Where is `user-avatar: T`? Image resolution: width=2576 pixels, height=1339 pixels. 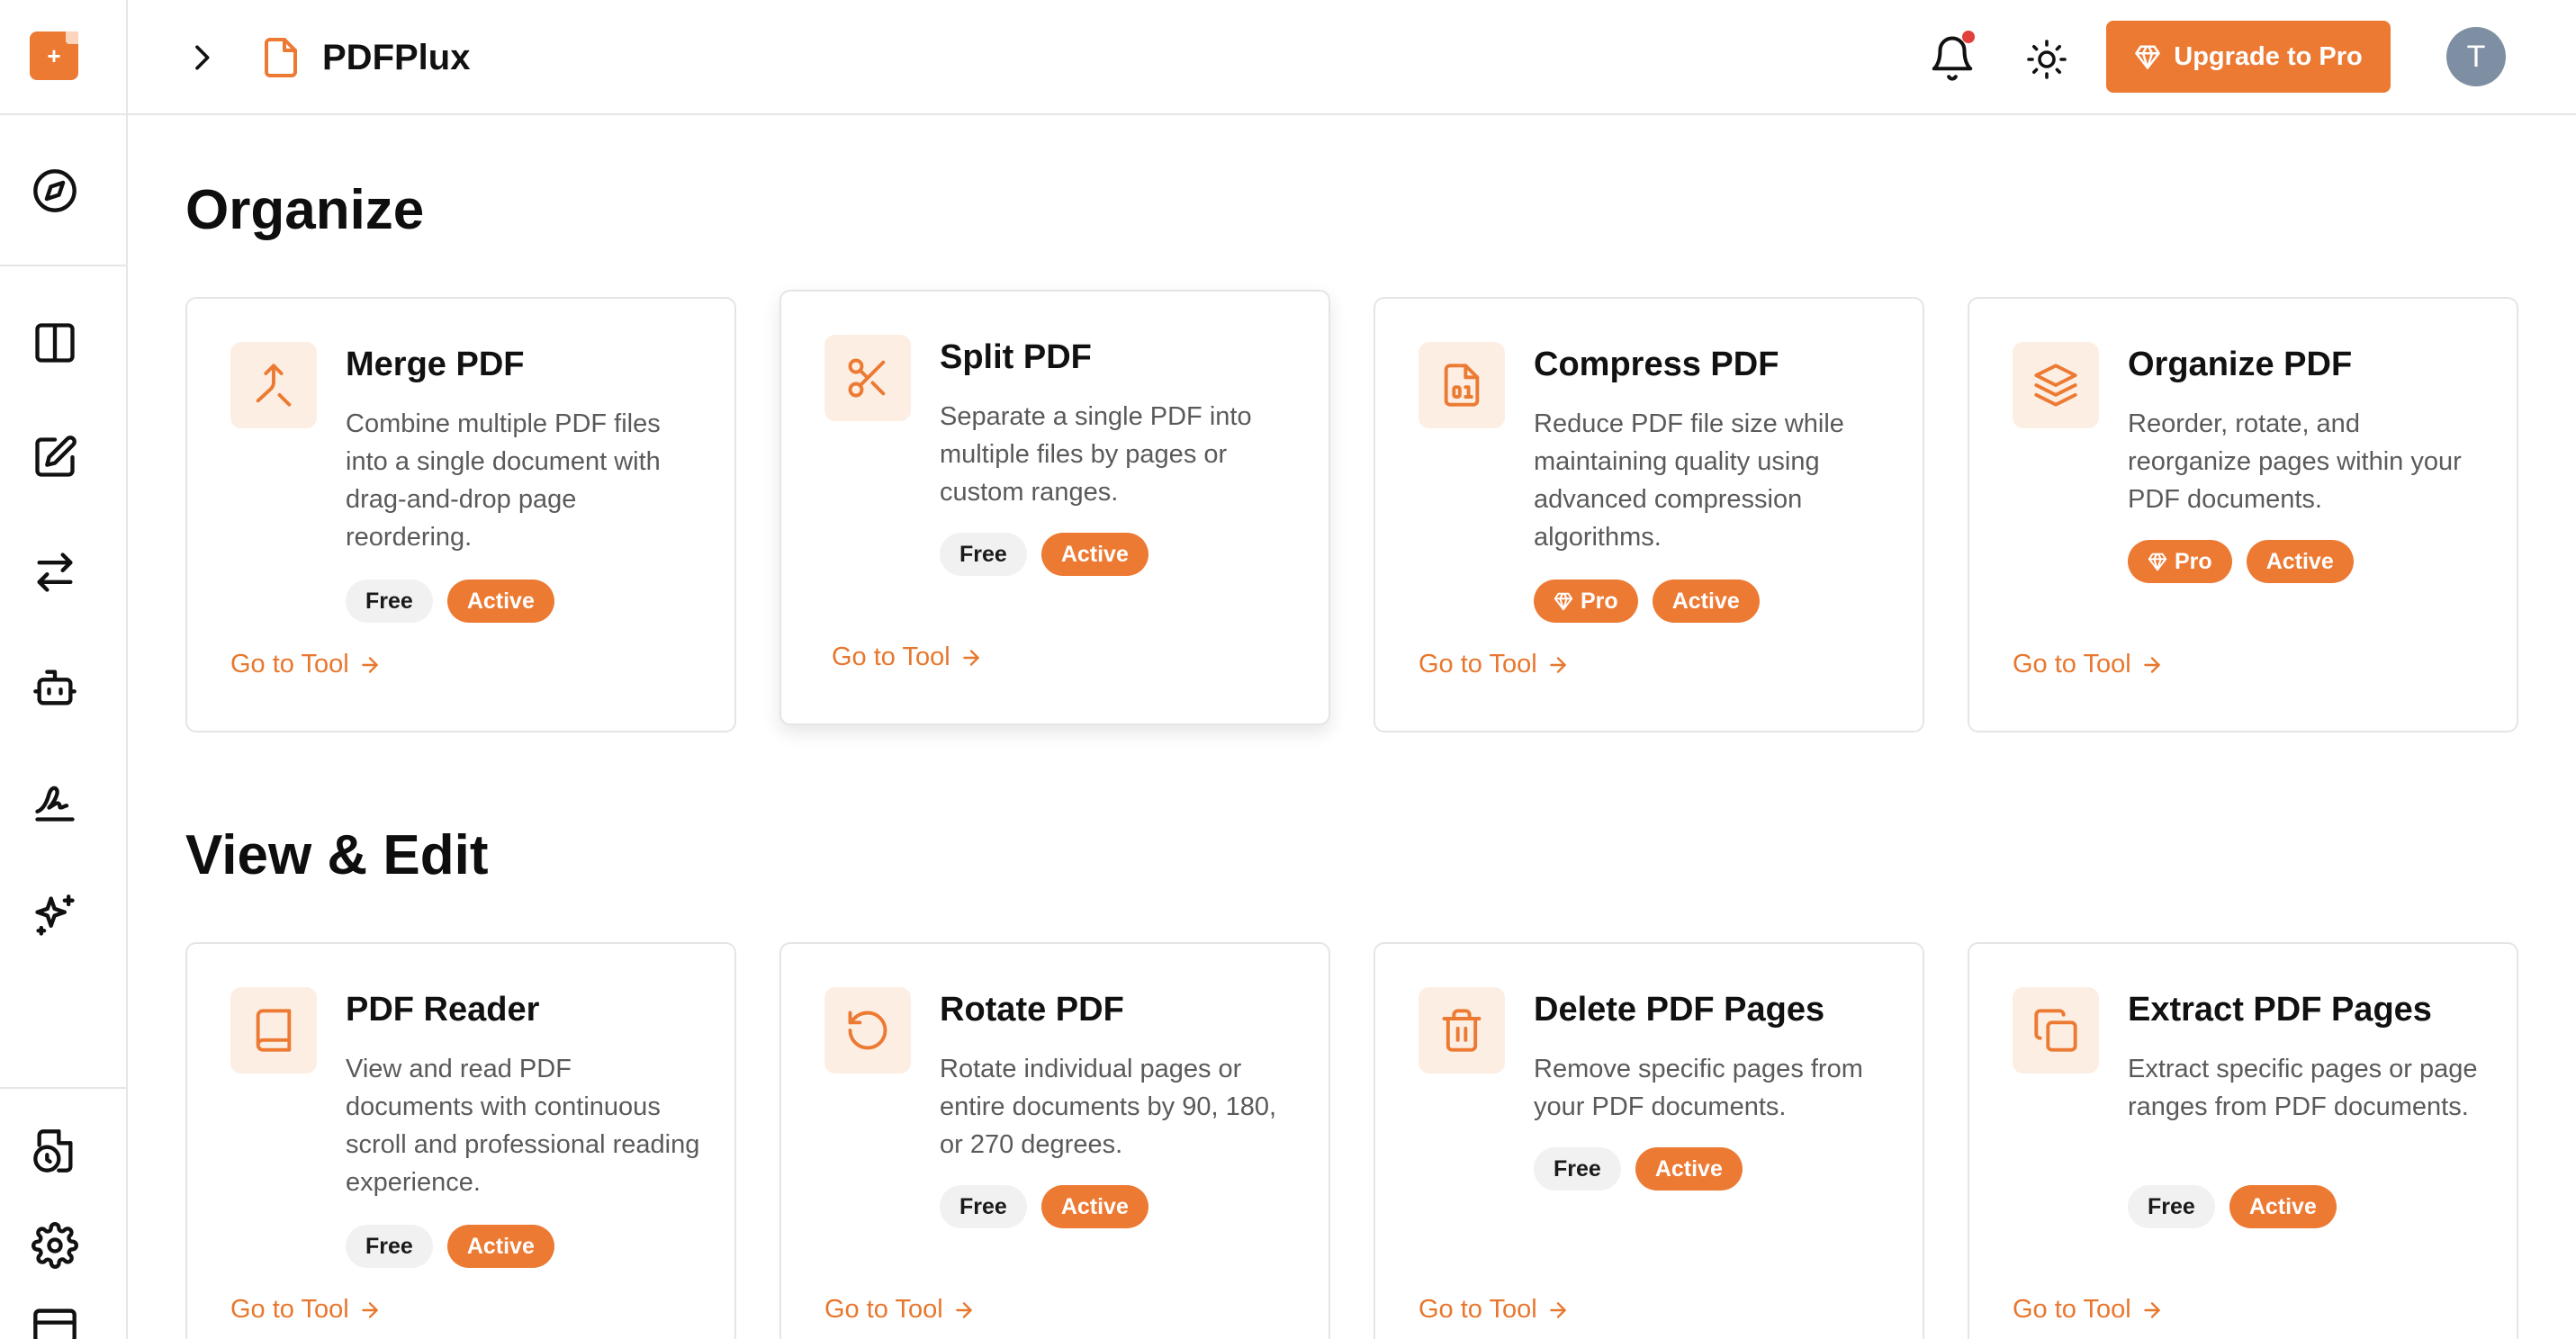 user-avatar: T is located at coordinates (2476, 57).